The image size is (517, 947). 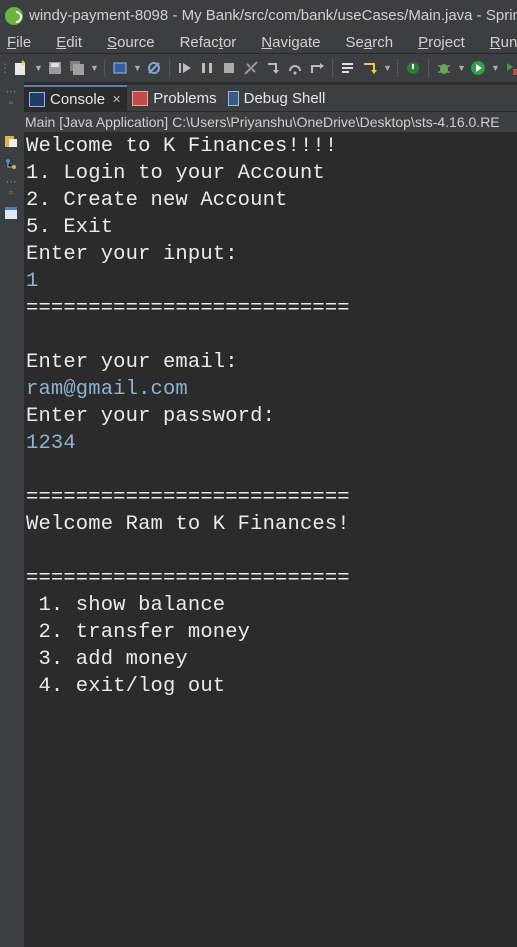 What do you see at coordinates (387, 68) in the screenshot?
I see `annotation-dropdown-icon: ▼` at bounding box center [387, 68].